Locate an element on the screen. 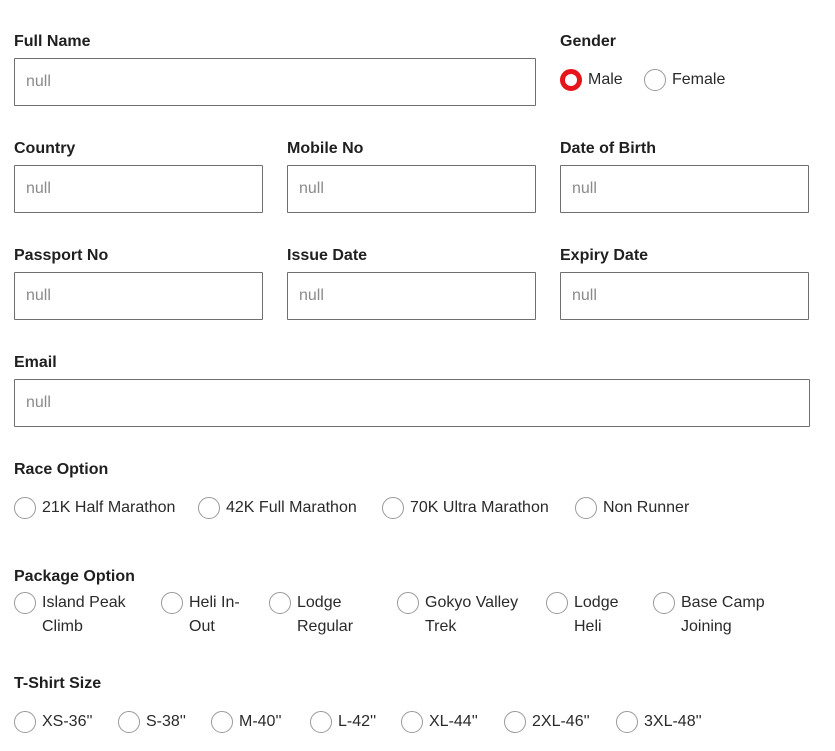 This screenshot has width=835, height=751. package-option-text: Base Camp Joining is located at coordinates (723, 614).